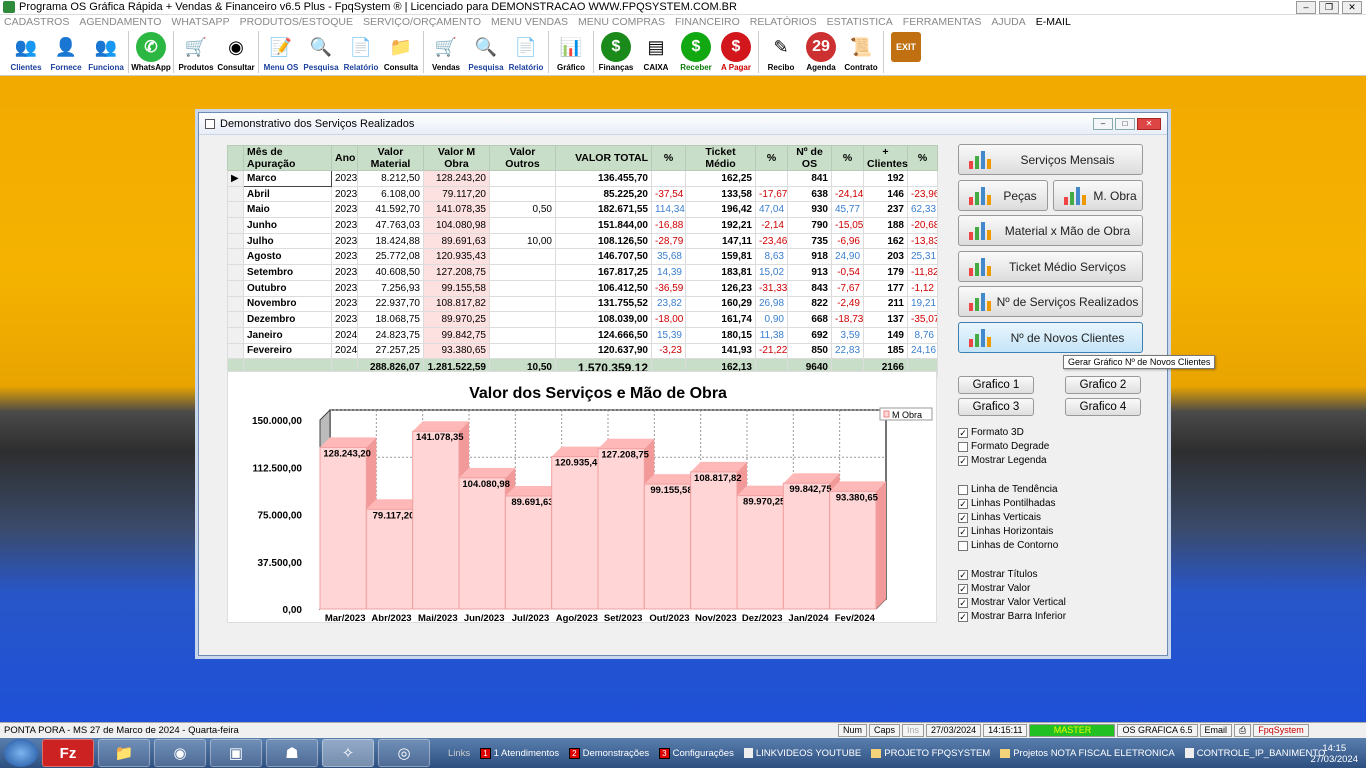 This screenshot has width=1366, height=768. Describe the element at coordinates (1050, 266) in the screenshot. I see `ticket-medio-button: Ticket Médio Serviços` at that location.